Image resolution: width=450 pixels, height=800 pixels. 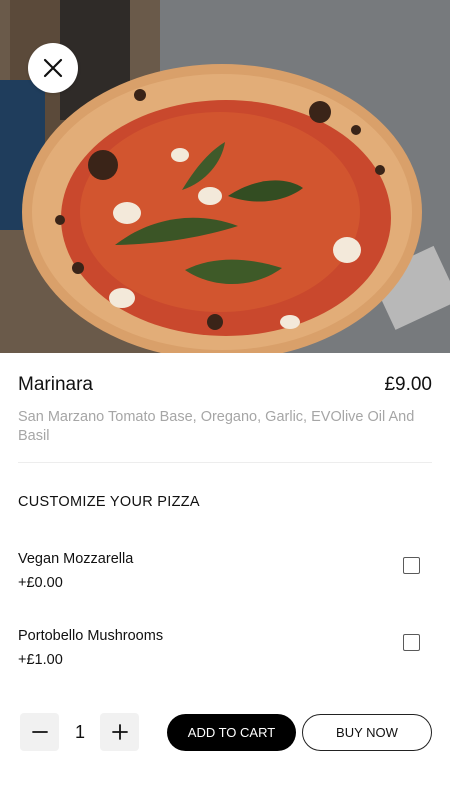 I want to click on decrease-quantity-button, so click(x=39, y=732).